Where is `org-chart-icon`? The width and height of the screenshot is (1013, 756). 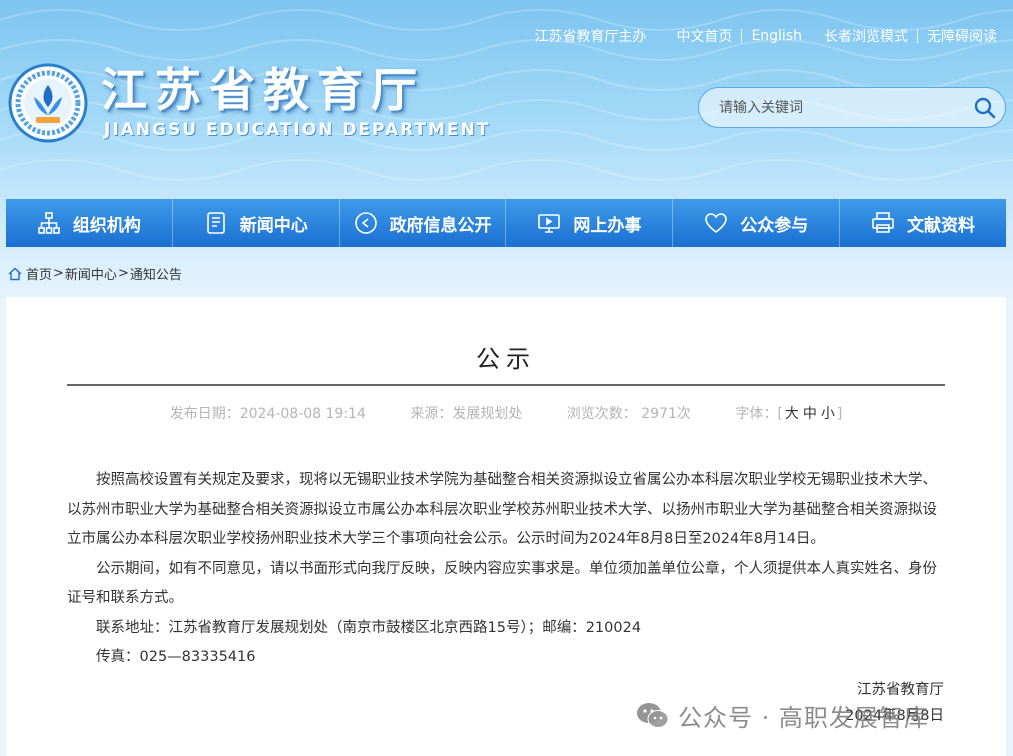 org-chart-icon is located at coordinates (49, 223).